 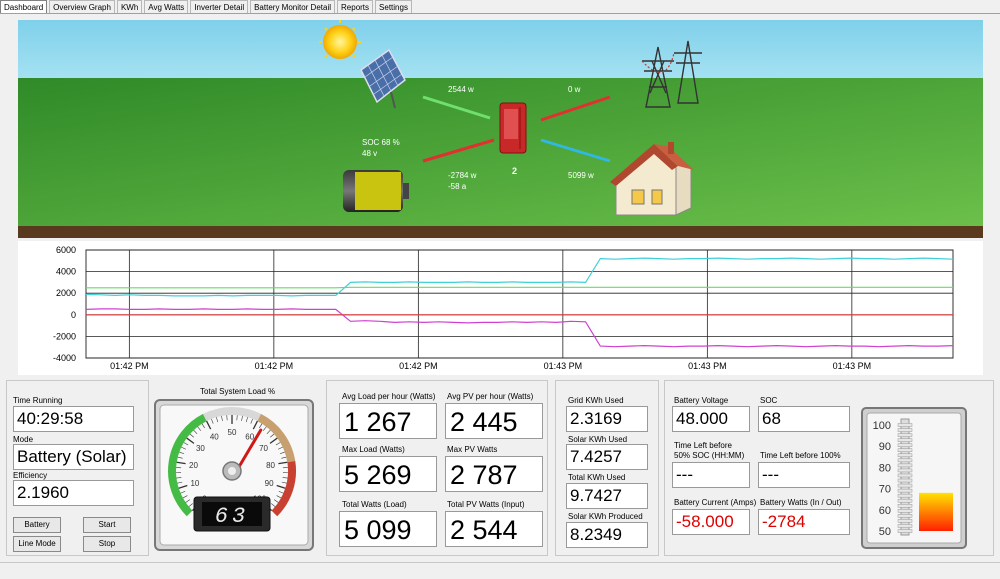 What do you see at coordinates (563, 366) in the screenshot?
I see `chart-x-tick-label: 01:43 PM` at bounding box center [563, 366].